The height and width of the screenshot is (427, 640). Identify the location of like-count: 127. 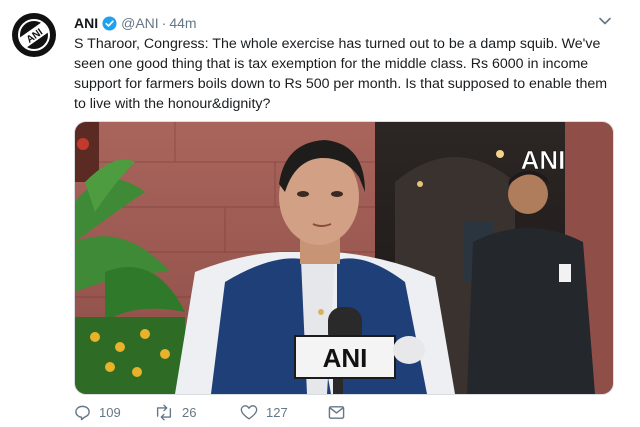
(277, 412).